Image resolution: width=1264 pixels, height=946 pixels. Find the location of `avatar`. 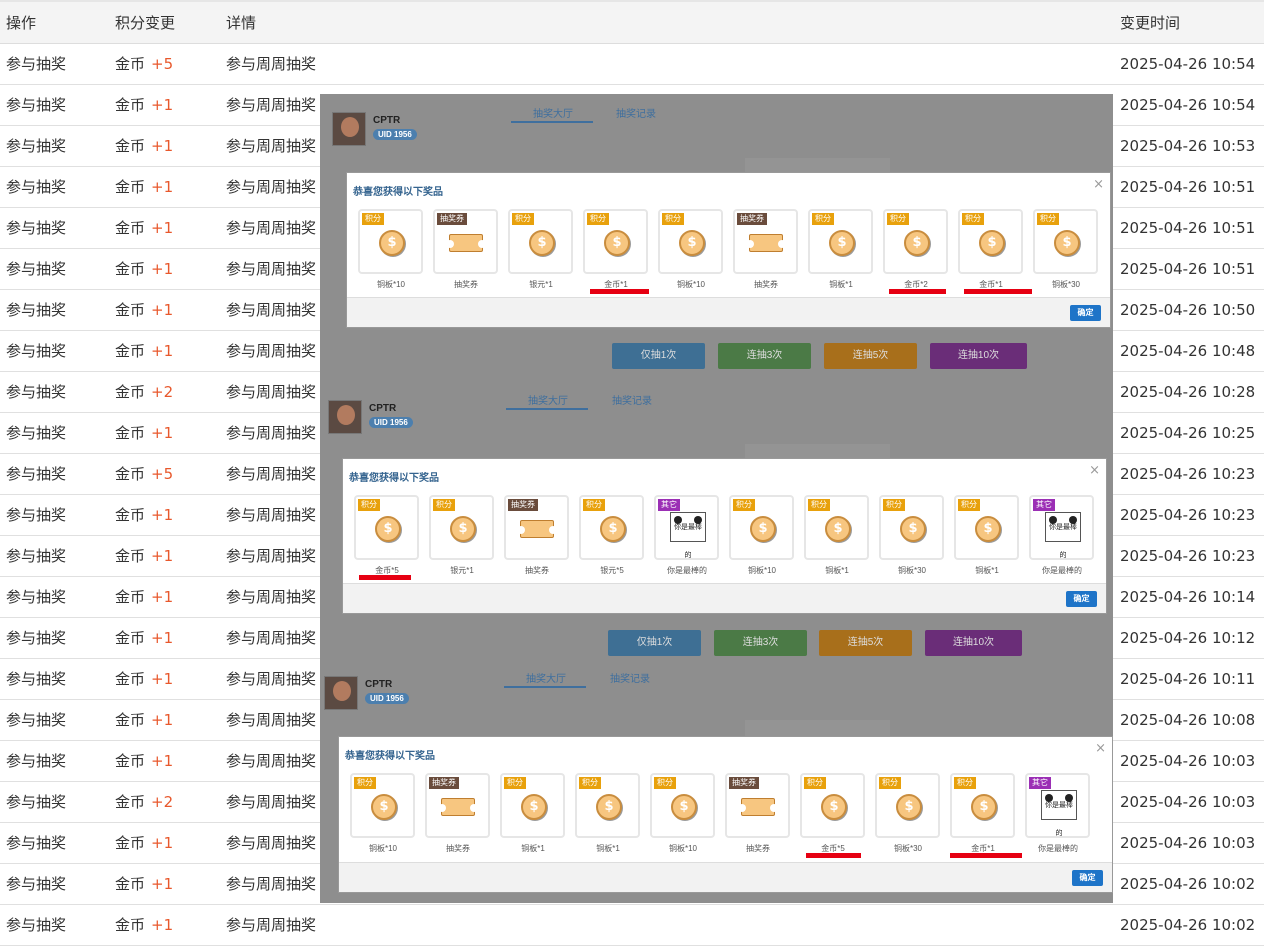

avatar is located at coordinates (341, 693).